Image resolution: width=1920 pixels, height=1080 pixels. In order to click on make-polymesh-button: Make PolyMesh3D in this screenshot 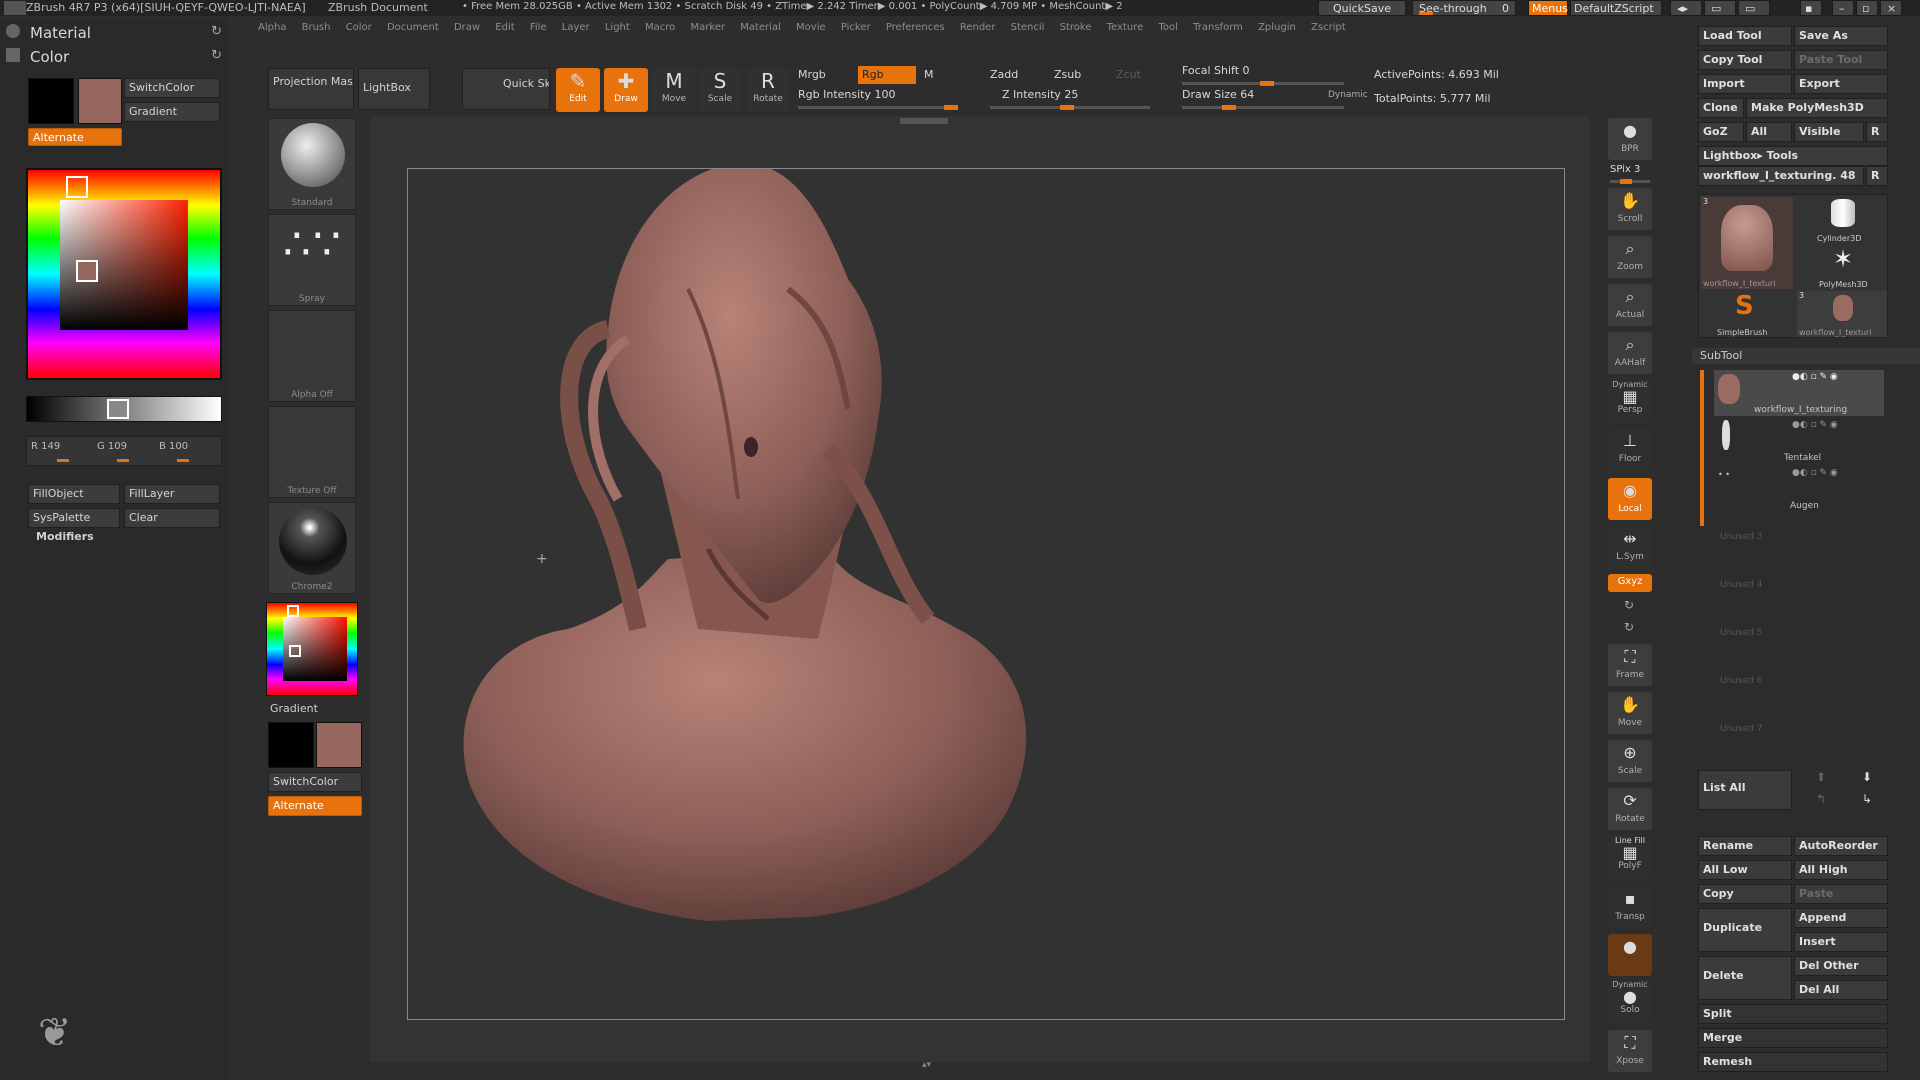, I will do `click(1817, 108)`.